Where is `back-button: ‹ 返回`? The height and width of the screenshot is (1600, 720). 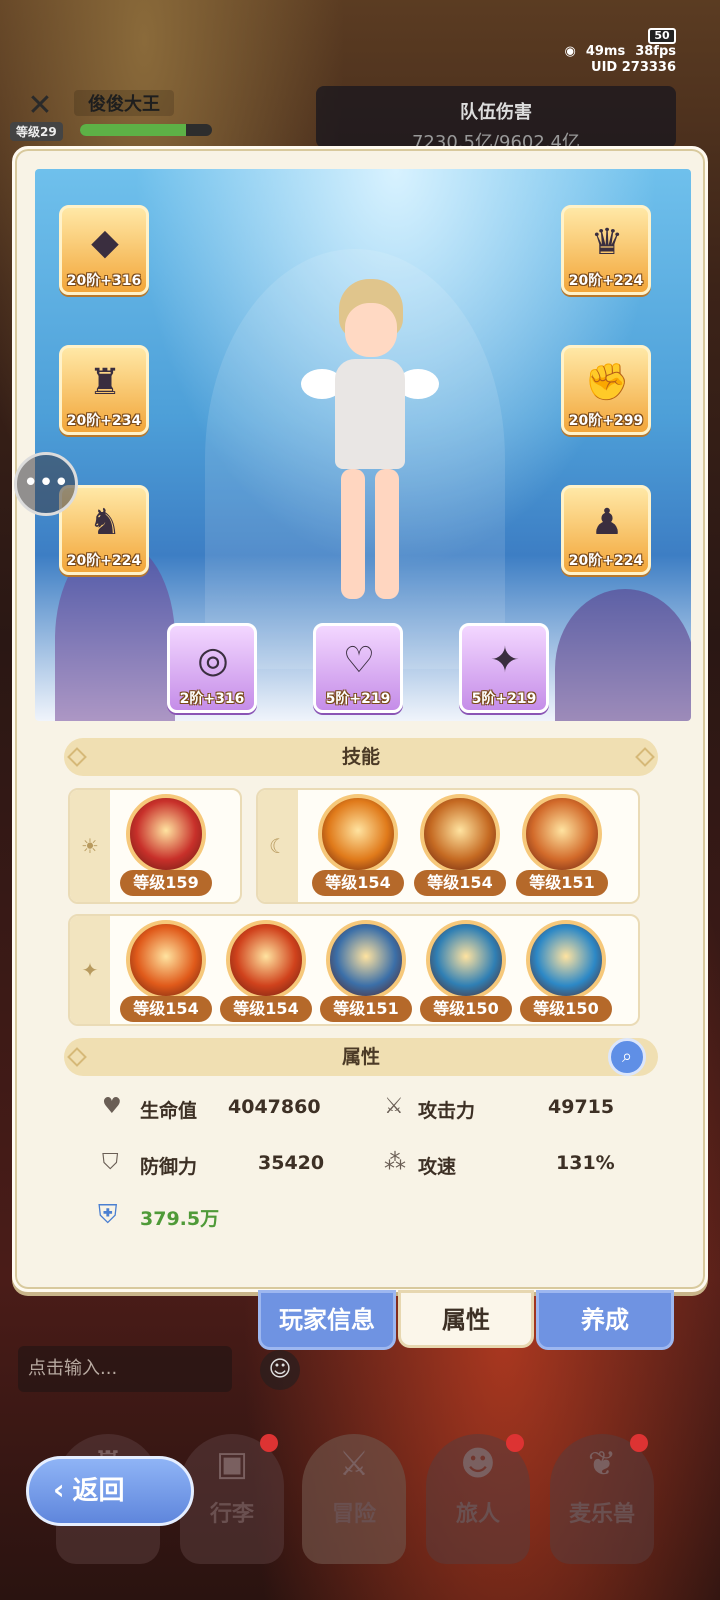 back-button: ‹ 返回 is located at coordinates (110, 1491).